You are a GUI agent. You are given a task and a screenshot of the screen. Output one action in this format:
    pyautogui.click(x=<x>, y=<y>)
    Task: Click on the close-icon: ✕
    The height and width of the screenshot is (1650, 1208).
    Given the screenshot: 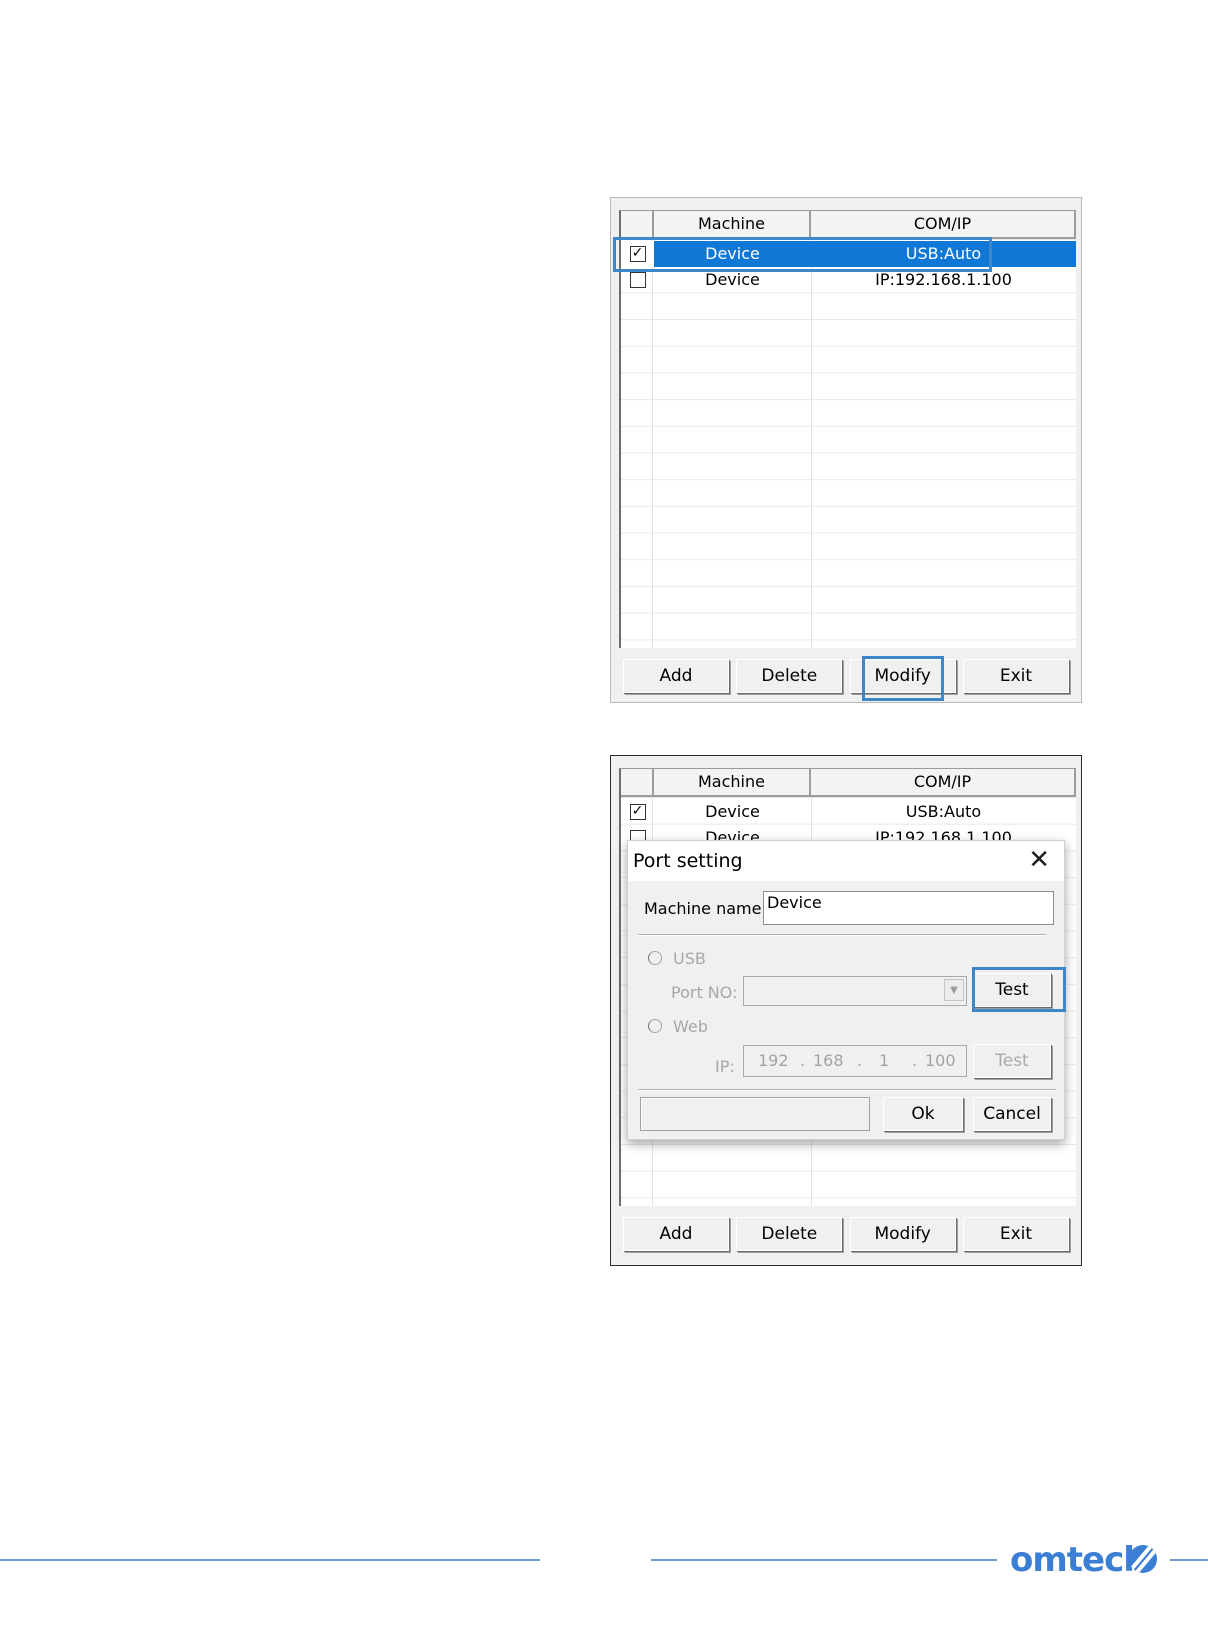 What is the action you would take?
    pyautogui.click(x=1039, y=860)
    